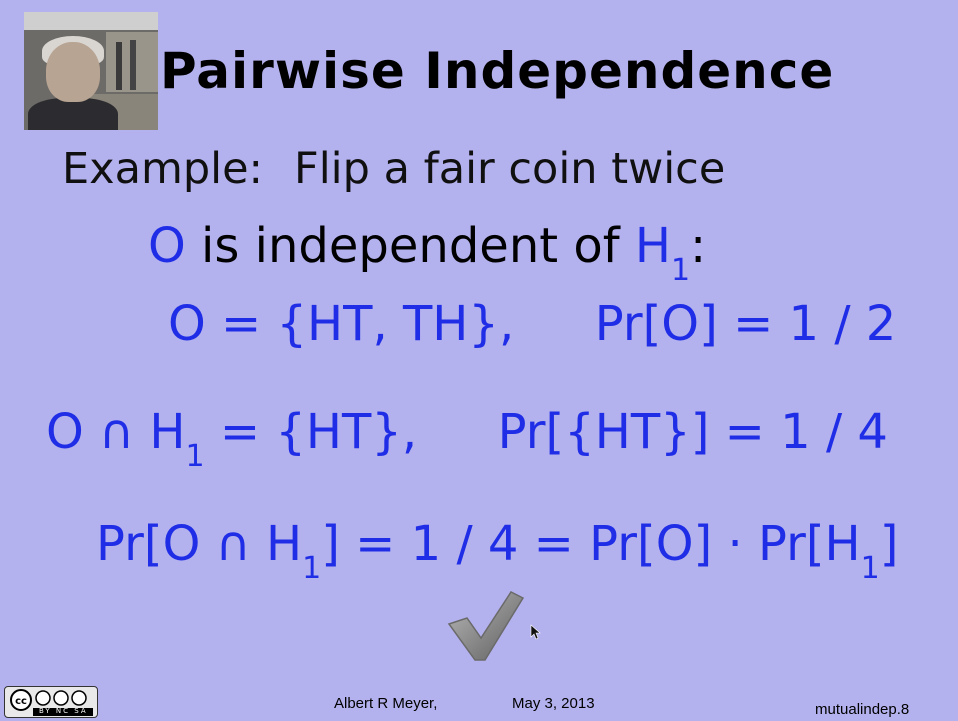 The width and height of the screenshot is (958, 721). What do you see at coordinates (889, 544) in the screenshot?
I see `product-part3: ]` at bounding box center [889, 544].